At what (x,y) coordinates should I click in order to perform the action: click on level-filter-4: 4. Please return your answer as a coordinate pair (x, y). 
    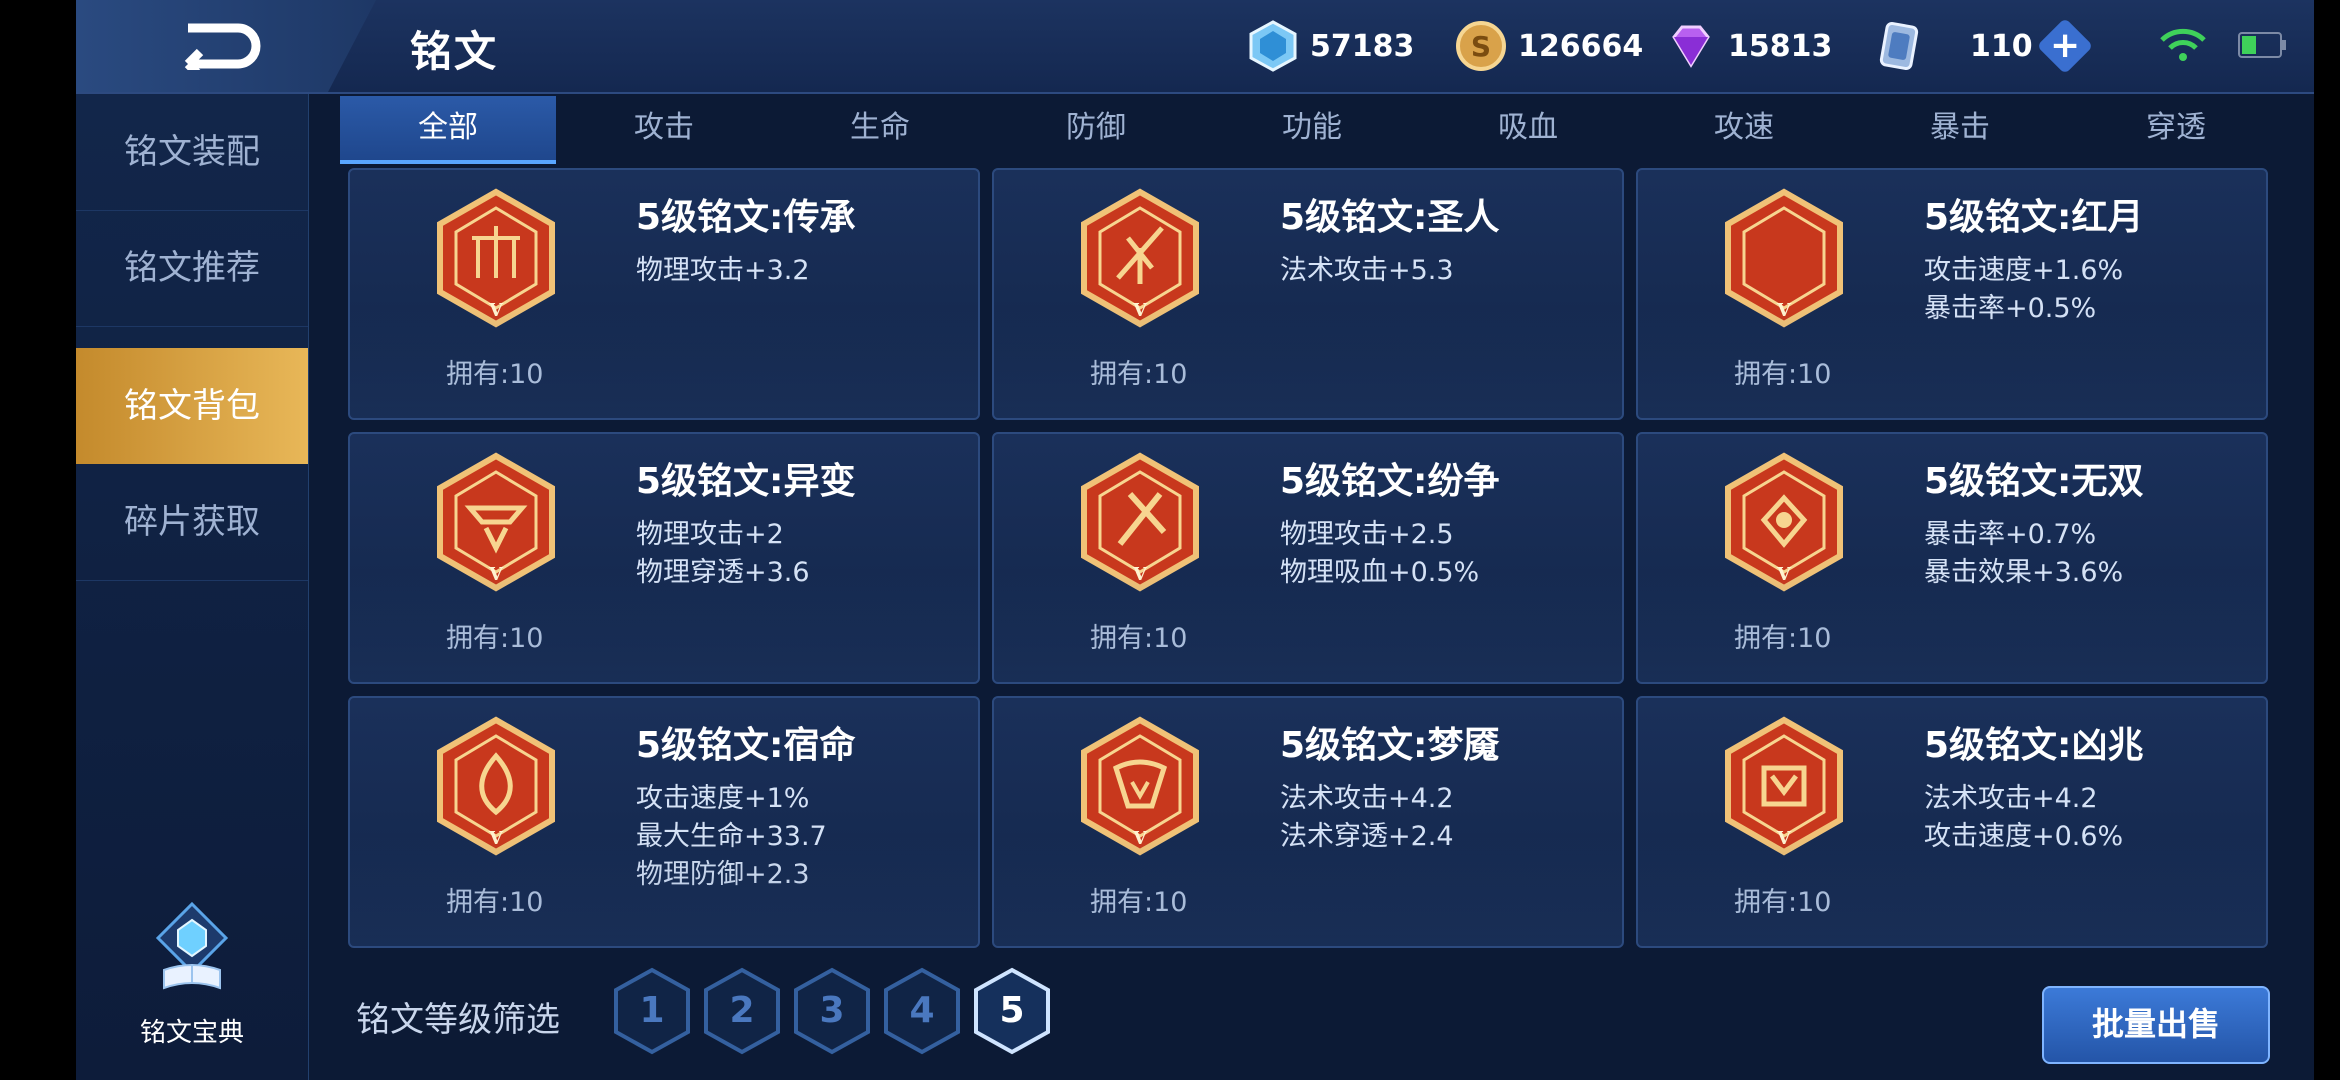
    Looking at the image, I should click on (922, 1011).